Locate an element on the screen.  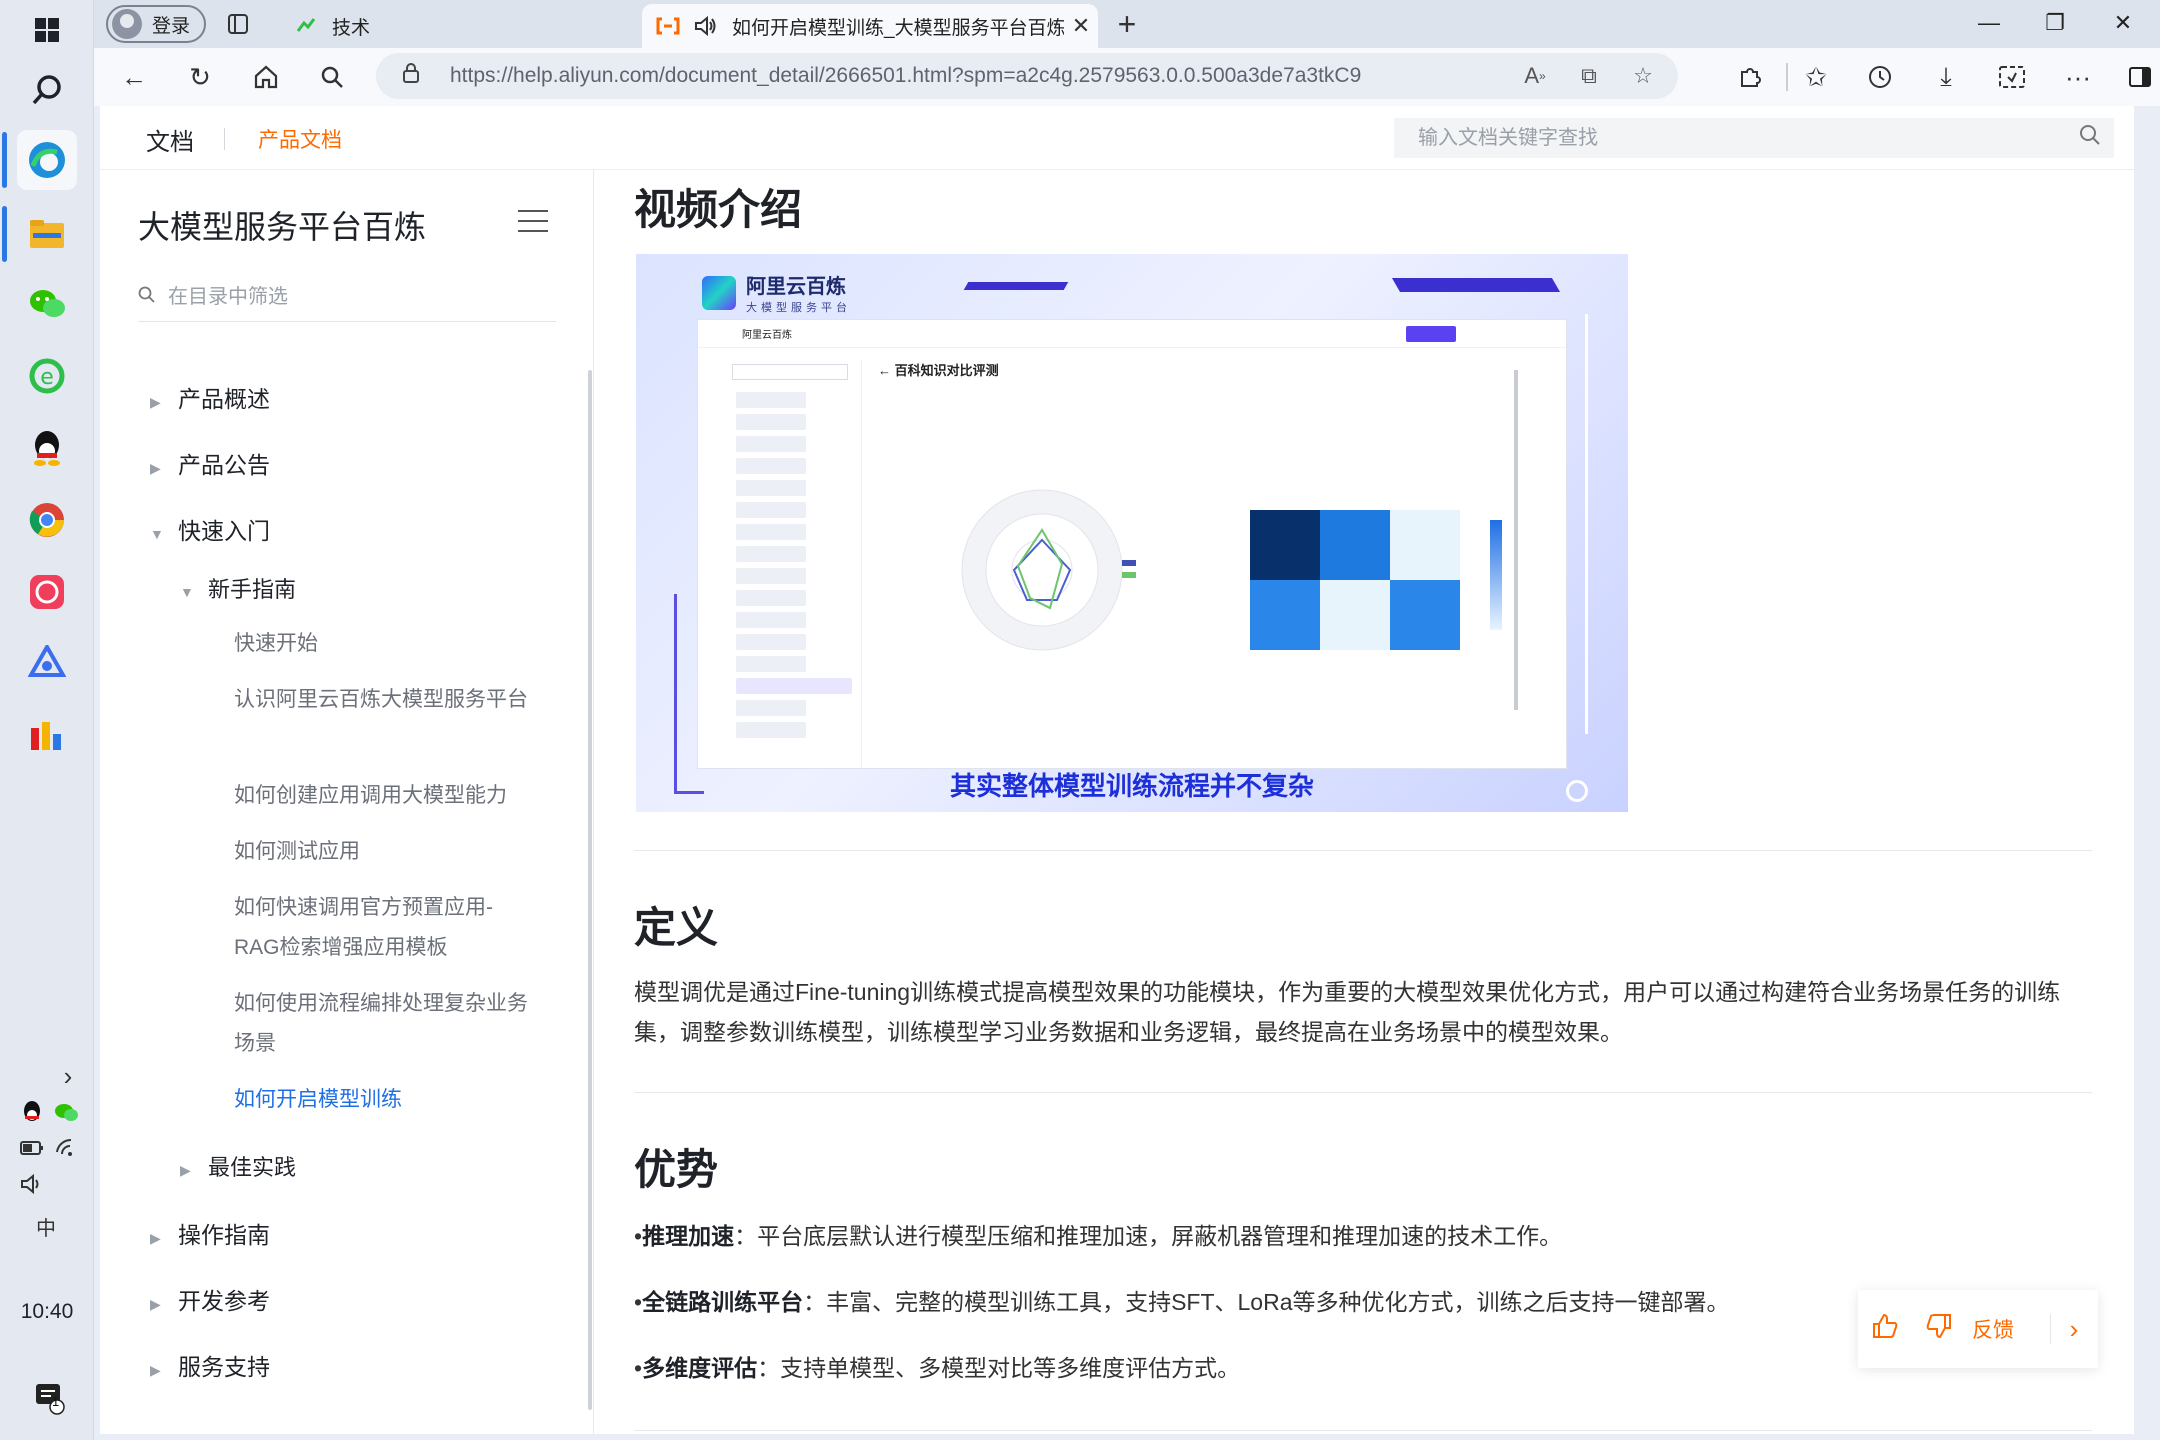
tab-model-training: 如何开启模型训练_大模型服务平台百炼 ✕ is located at coordinates (870, 26).